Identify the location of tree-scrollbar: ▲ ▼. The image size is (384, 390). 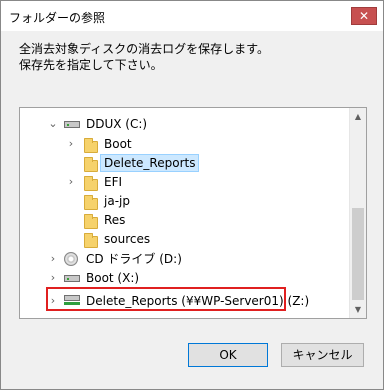
(357, 213).